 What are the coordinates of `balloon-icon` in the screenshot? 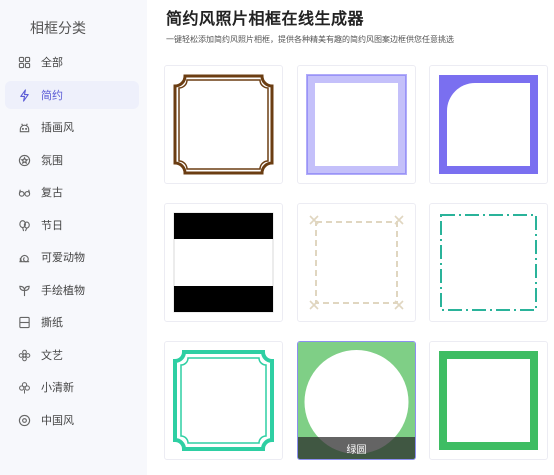 It's located at (24, 225).